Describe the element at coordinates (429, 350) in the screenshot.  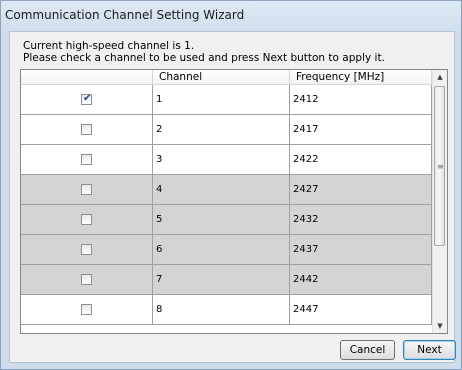
I see `next-button: Next` at that location.